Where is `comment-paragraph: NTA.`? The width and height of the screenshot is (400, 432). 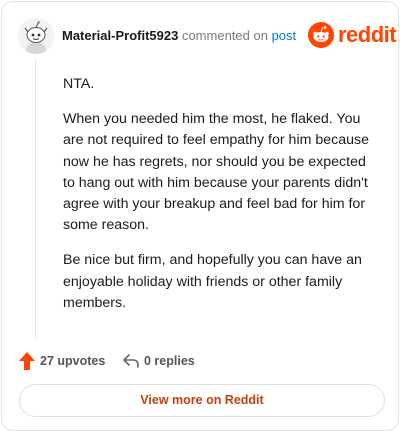
comment-paragraph: NTA. is located at coordinates (79, 84).